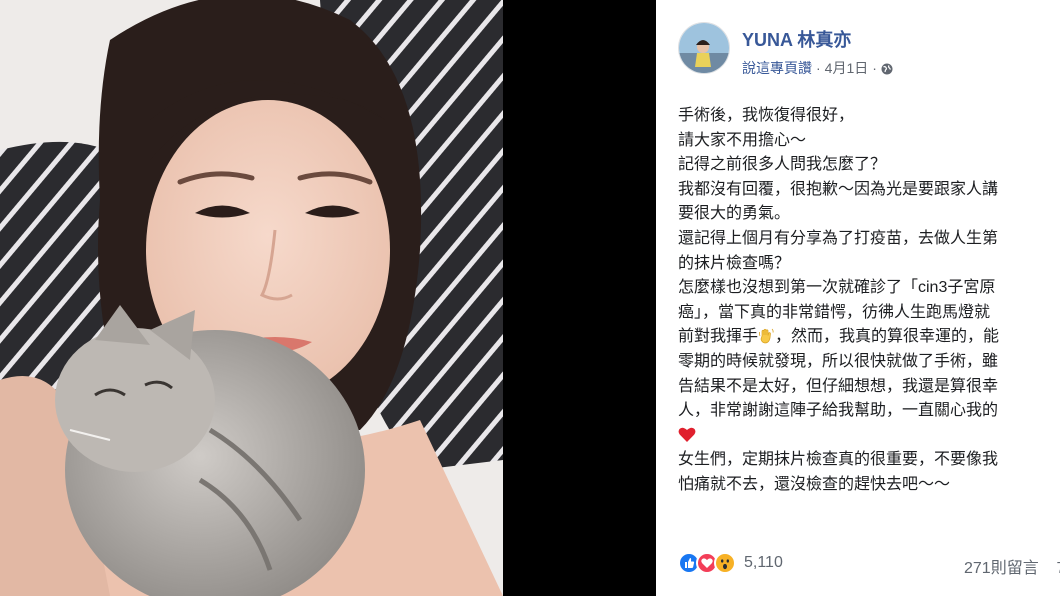  Describe the element at coordinates (869, 567) in the screenshot. I see `post-footer: 5,110 271則留言 7次` at that location.